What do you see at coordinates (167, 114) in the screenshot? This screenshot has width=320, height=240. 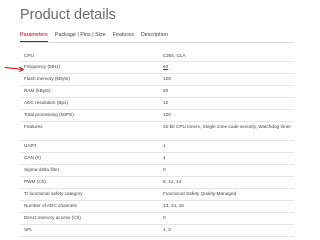 I see `spec-value: 120` at bounding box center [167, 114].